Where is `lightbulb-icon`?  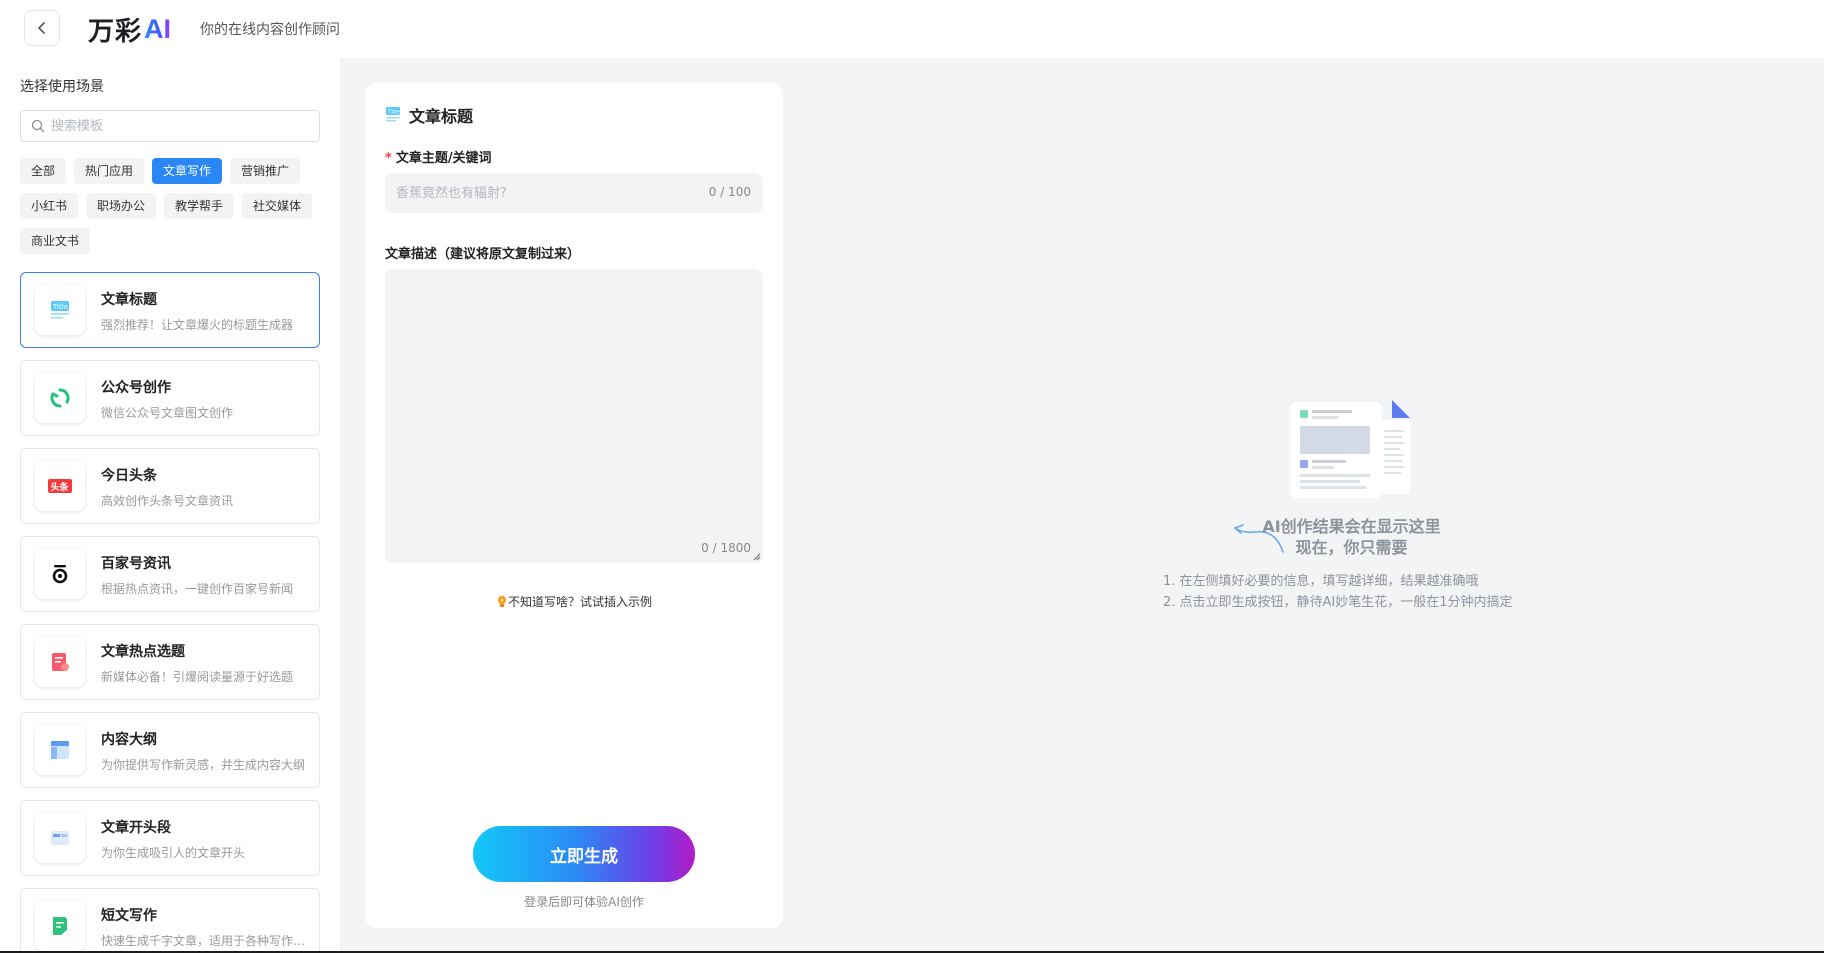
lightbulb-icon is located at coordinates (502, 601).